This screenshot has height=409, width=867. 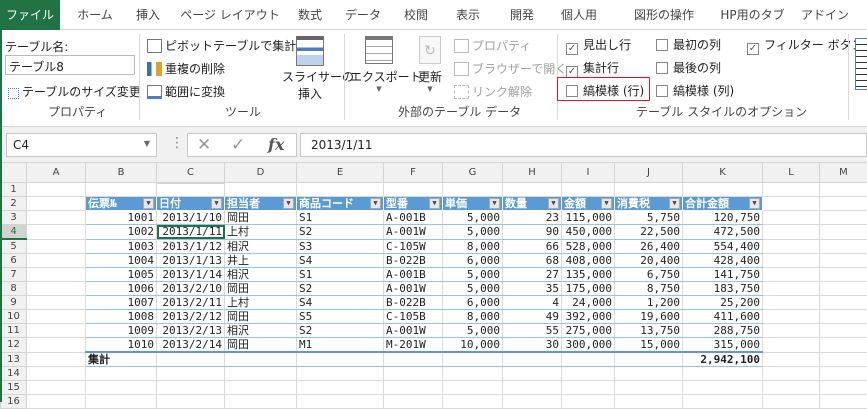 I want to click on table-header-cell: 担当者▼, so click(x=261, y=204).